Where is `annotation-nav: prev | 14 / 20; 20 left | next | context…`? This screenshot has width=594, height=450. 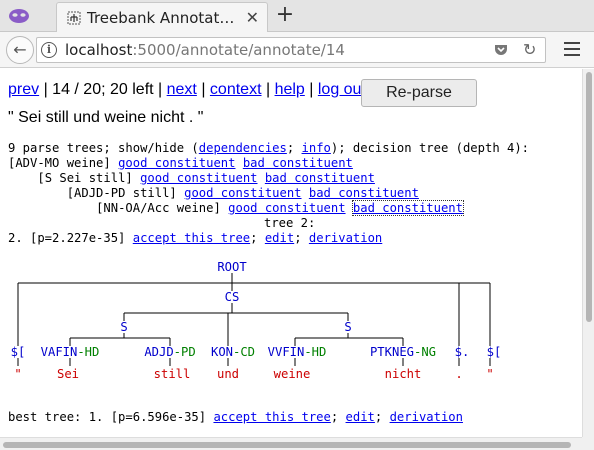 annotation-nav: prev | 14 / 20; 20 left | next | context… is located at coordinates (187, 90).